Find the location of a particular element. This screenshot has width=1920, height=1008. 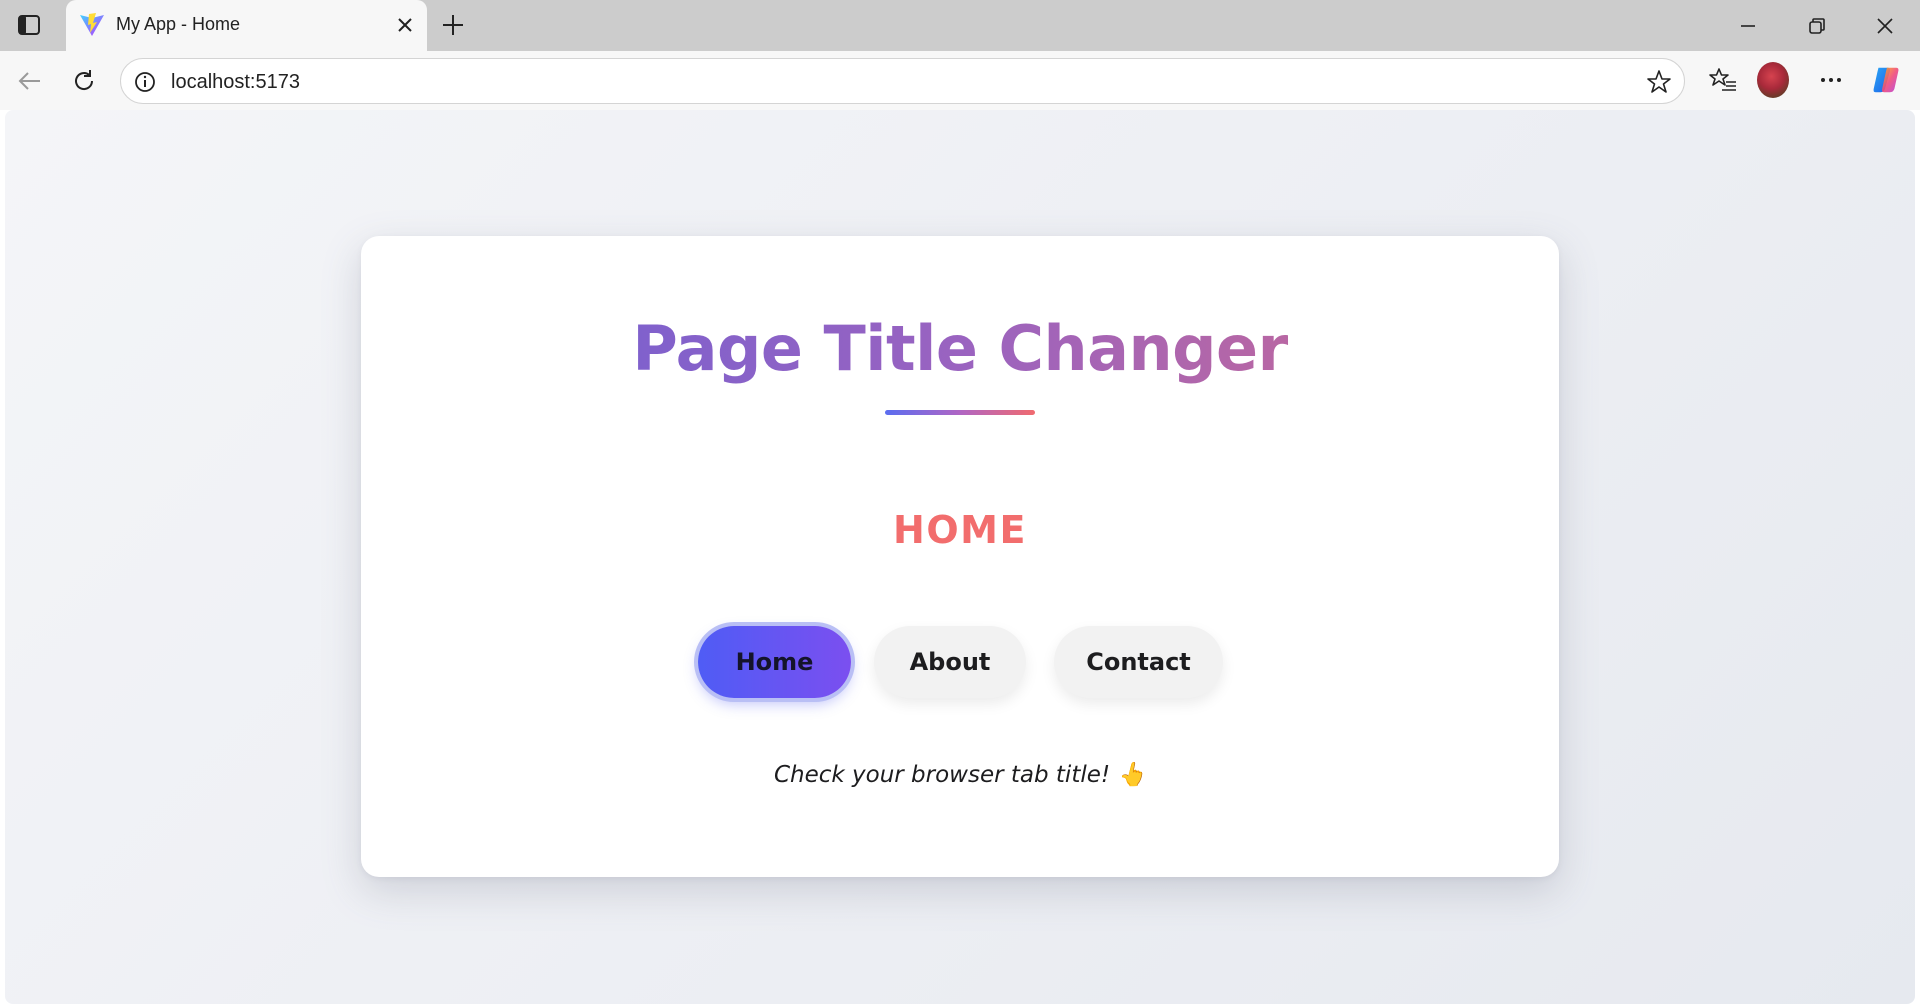

page-nav-buttons: Home About Contact is located at coordinates (960, 664).